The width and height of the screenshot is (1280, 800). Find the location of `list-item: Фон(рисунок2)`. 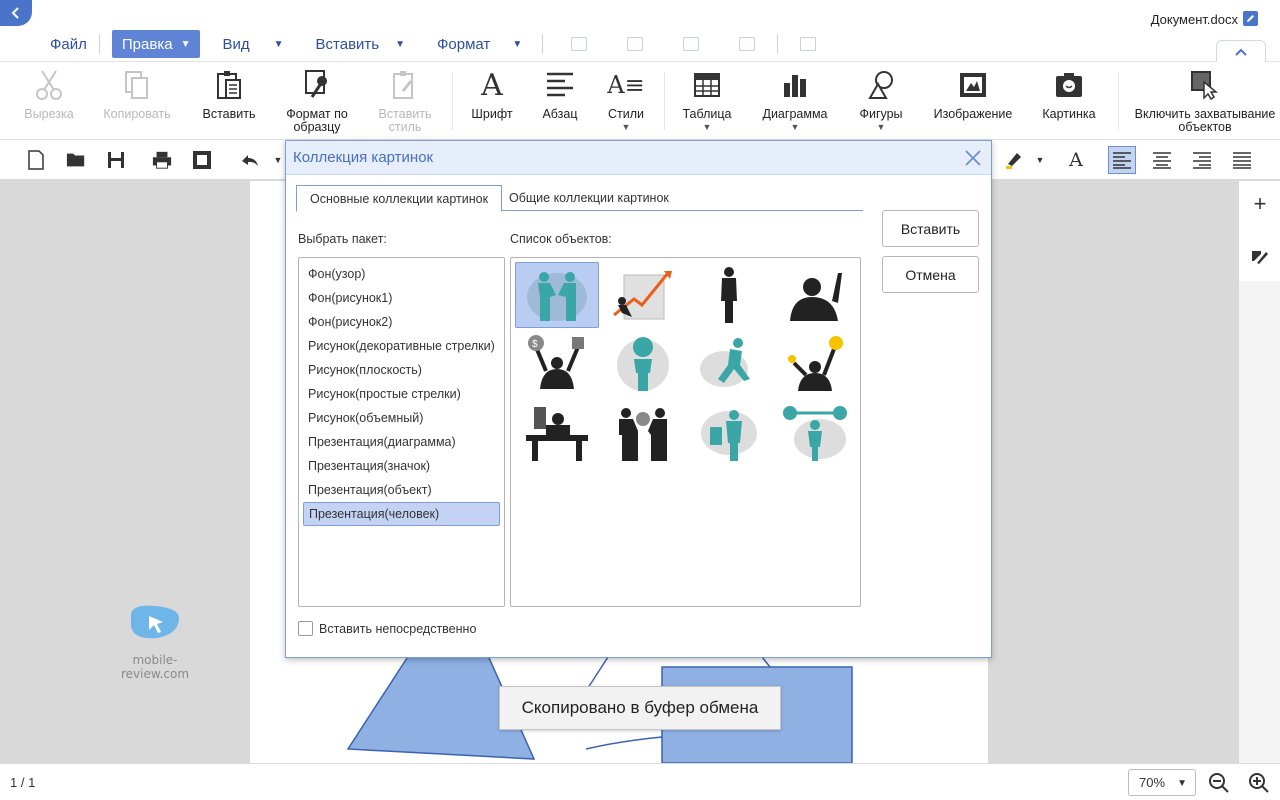

list-item: Фон(рисунок2) is located at coordinates (401, 322).